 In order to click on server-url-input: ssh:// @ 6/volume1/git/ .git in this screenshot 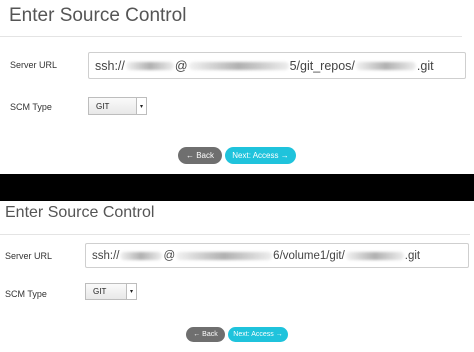, I will do `click(277, 255)`.